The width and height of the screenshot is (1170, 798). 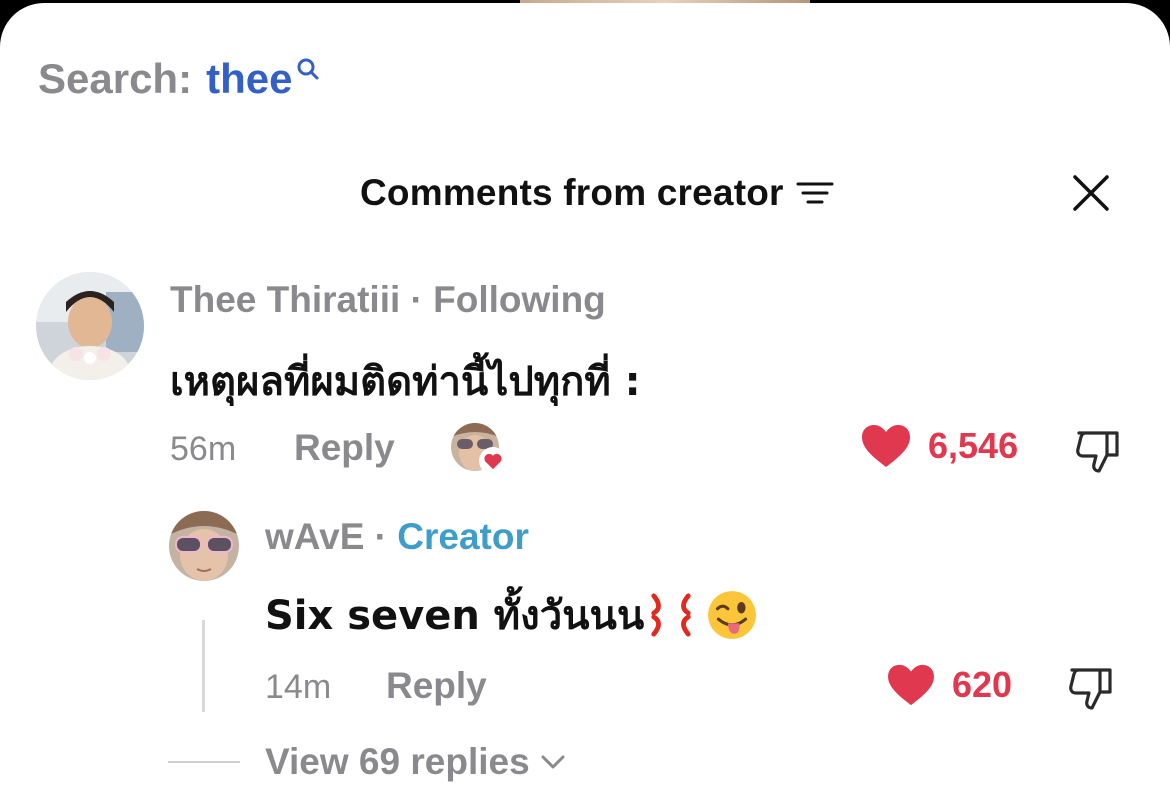 What do you see at coordinates (493, 461) in the screenshot?
I see `heart-badge-icon` at bounding box center [493, 461].